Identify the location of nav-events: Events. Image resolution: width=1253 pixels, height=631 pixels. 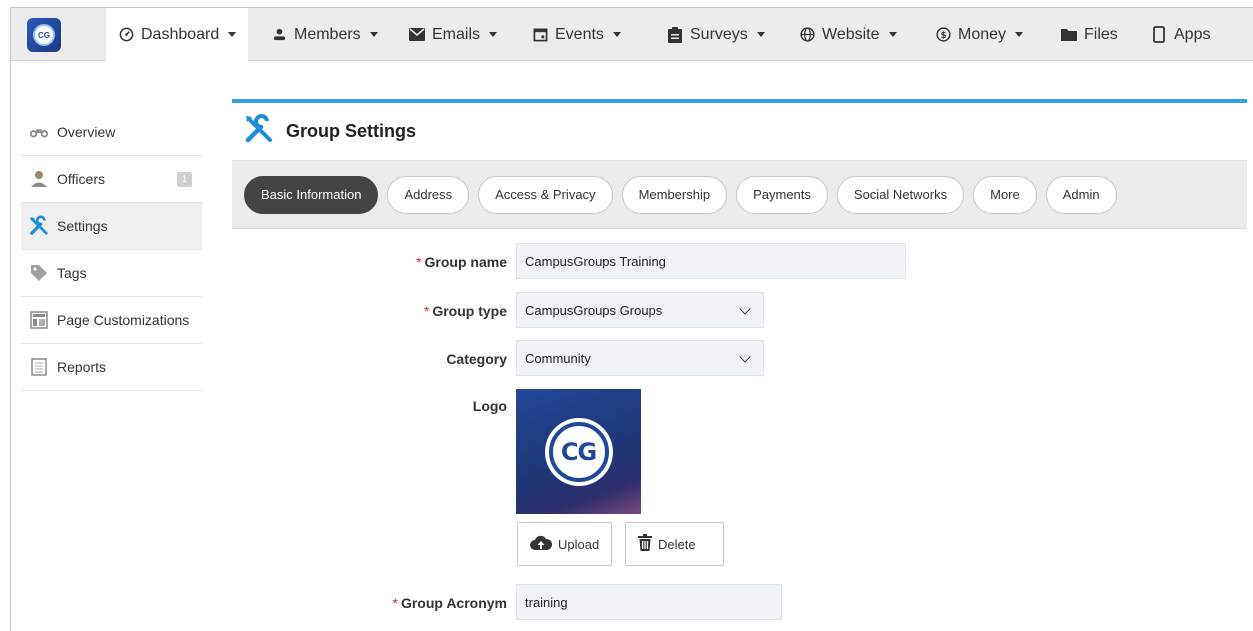
(576, 34).